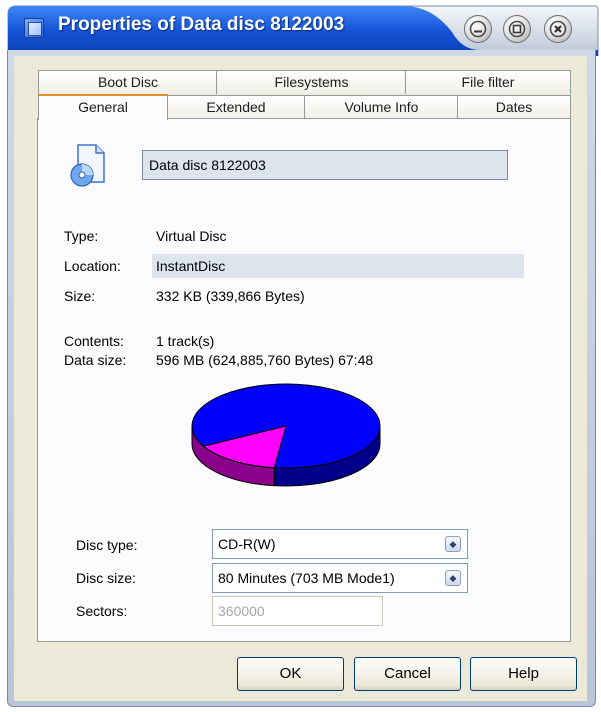 The image size is (601, 712). I want to click on location-value: InstantDisc, so click(191, 266).